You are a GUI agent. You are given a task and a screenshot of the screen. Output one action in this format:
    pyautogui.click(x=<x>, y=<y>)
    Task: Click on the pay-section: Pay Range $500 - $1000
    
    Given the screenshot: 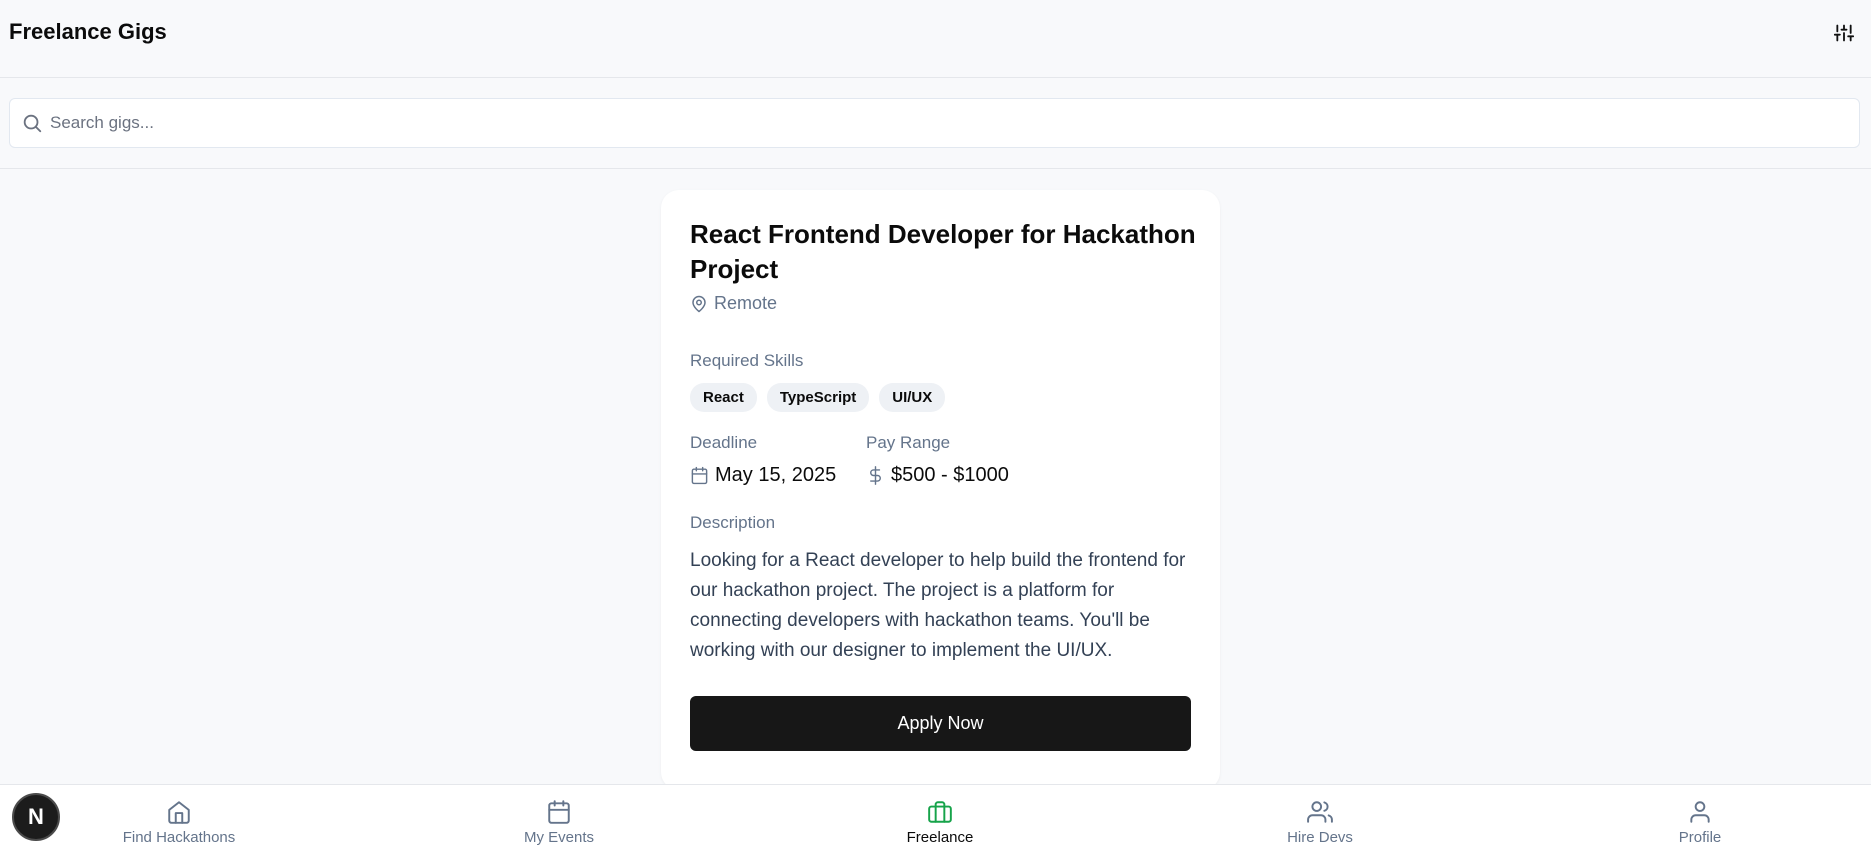 What is the action you would take?
    pyautogui.click(x=937, y=460)
    